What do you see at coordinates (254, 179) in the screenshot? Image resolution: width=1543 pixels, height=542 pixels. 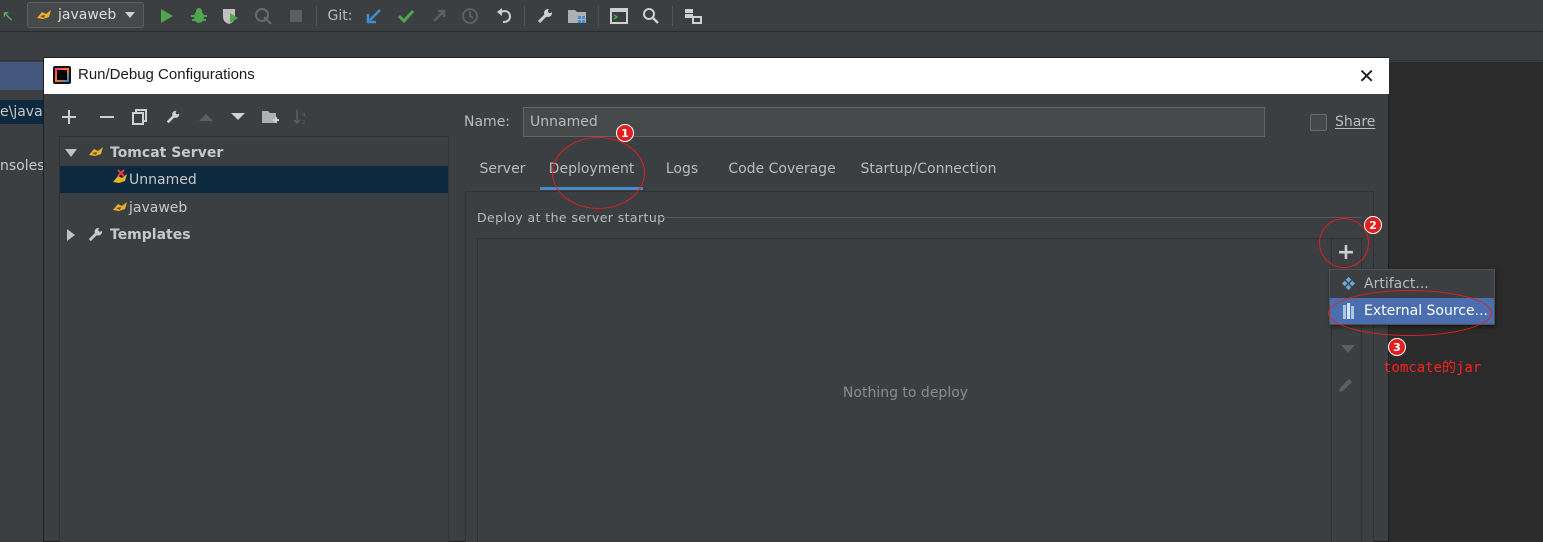 I see `tree-item-unnamed: Unnamed` at bounding box center [254, 179].